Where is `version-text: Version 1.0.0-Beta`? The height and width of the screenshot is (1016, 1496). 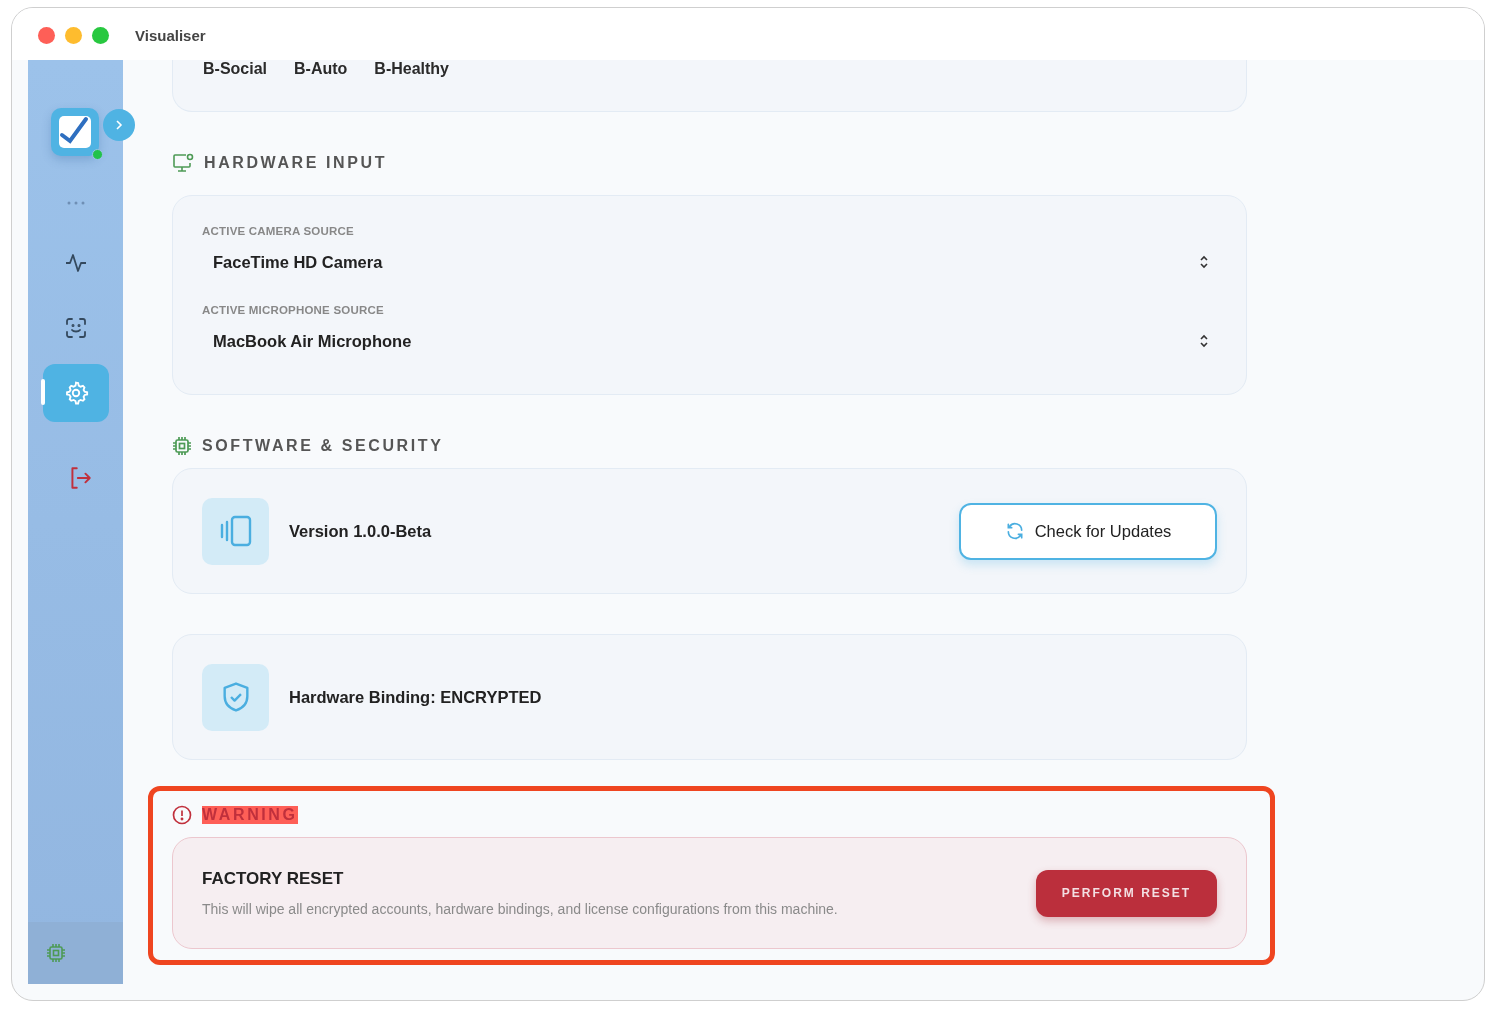 version-text: Version 1.0.0-Beta is located at coordinates (360, 531).